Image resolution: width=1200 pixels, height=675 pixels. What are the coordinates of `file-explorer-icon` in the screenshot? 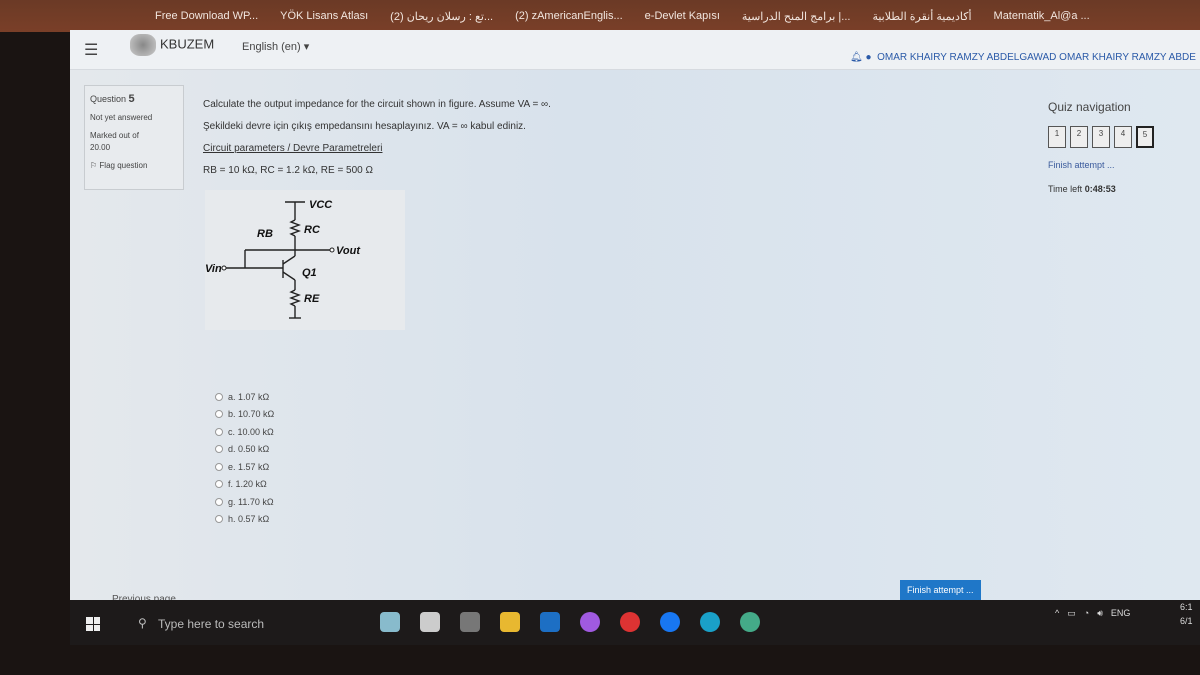 It's located at (510, 622).